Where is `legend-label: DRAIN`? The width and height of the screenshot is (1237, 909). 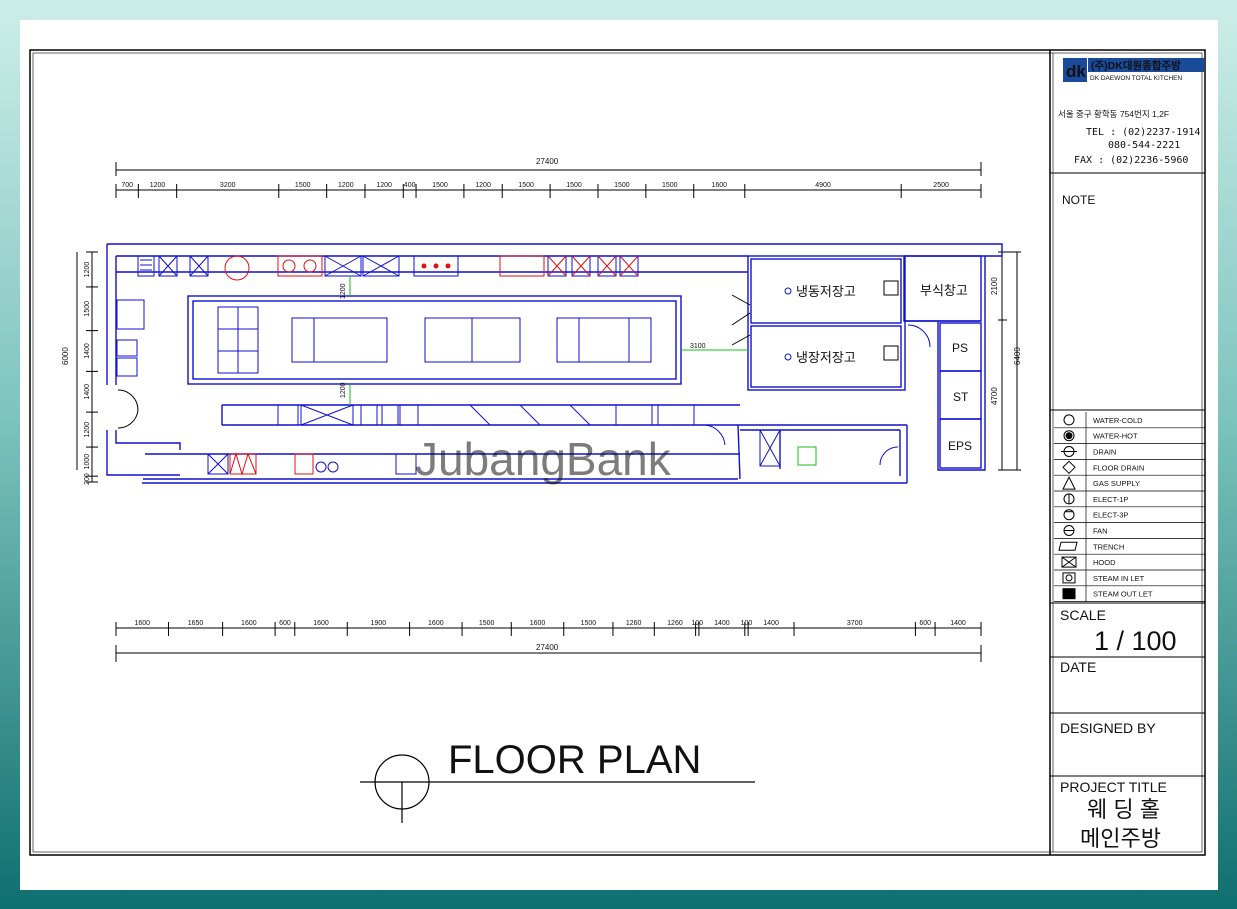
legend-label: DRAIN is located at coordinates (1104, 452).